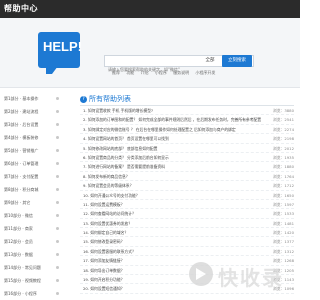  Describe the element at coordinates (283, 129) in the screenshot. I see `view-count: 浏览：2274` at that location.